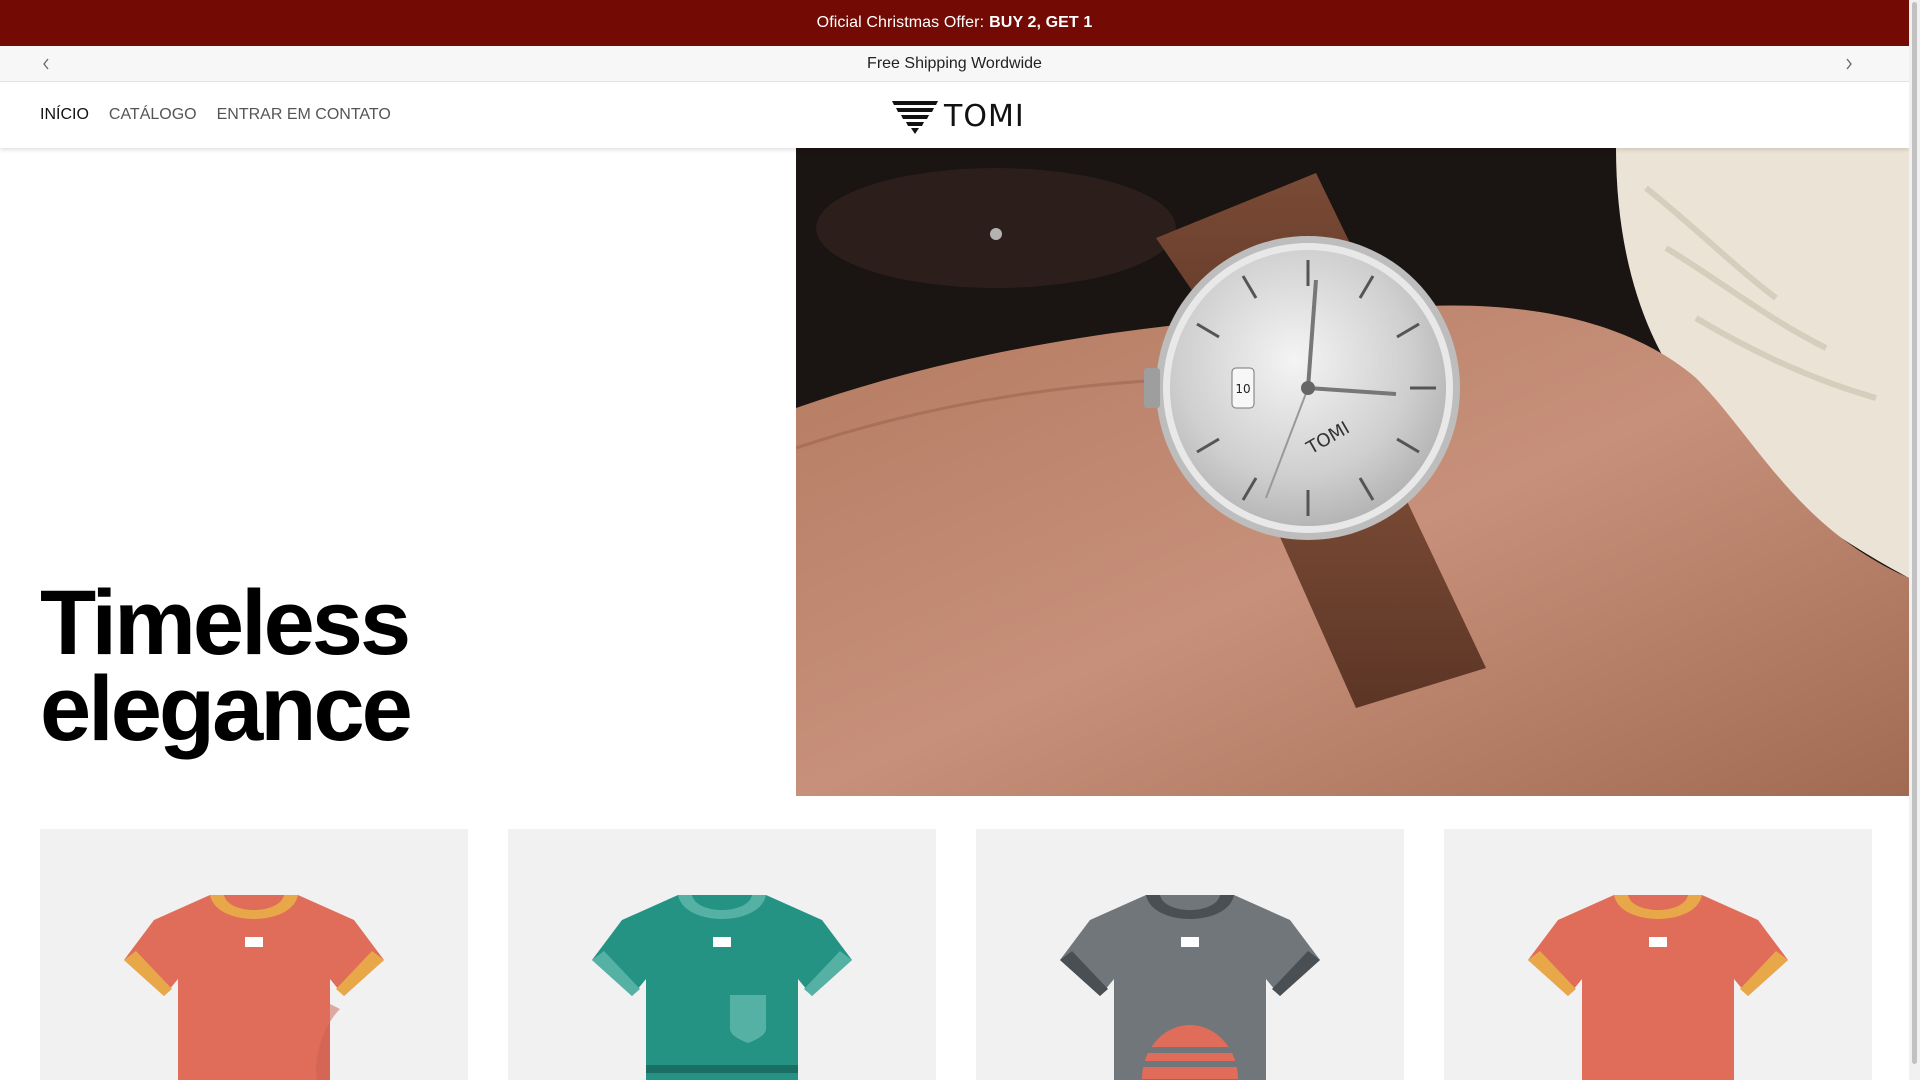 This screenshot has height=1080, width=1920. Describe the element at coordinates (226, 709) in the screenshot. I see `hero-title-line2: elegance` at that location.